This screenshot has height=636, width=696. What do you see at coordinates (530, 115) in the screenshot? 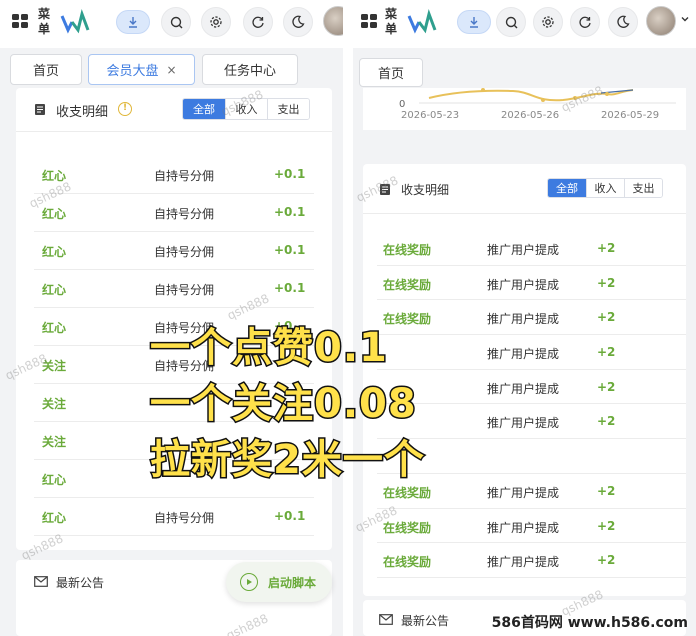
I see `x-tick-label: 2026-05-26` at bounding box center [530, 115].